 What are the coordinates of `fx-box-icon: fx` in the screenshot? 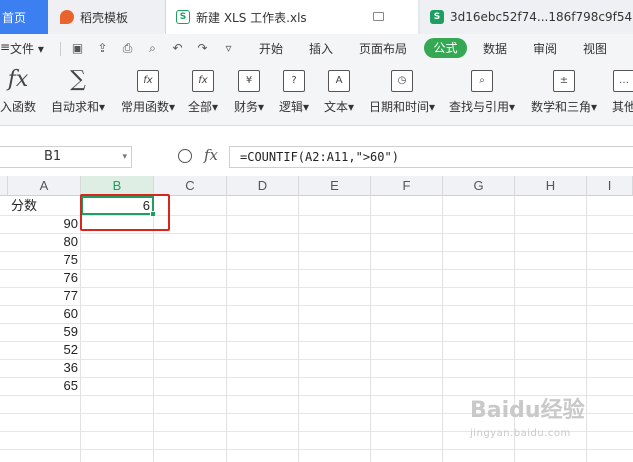 It's located at (203, 81).